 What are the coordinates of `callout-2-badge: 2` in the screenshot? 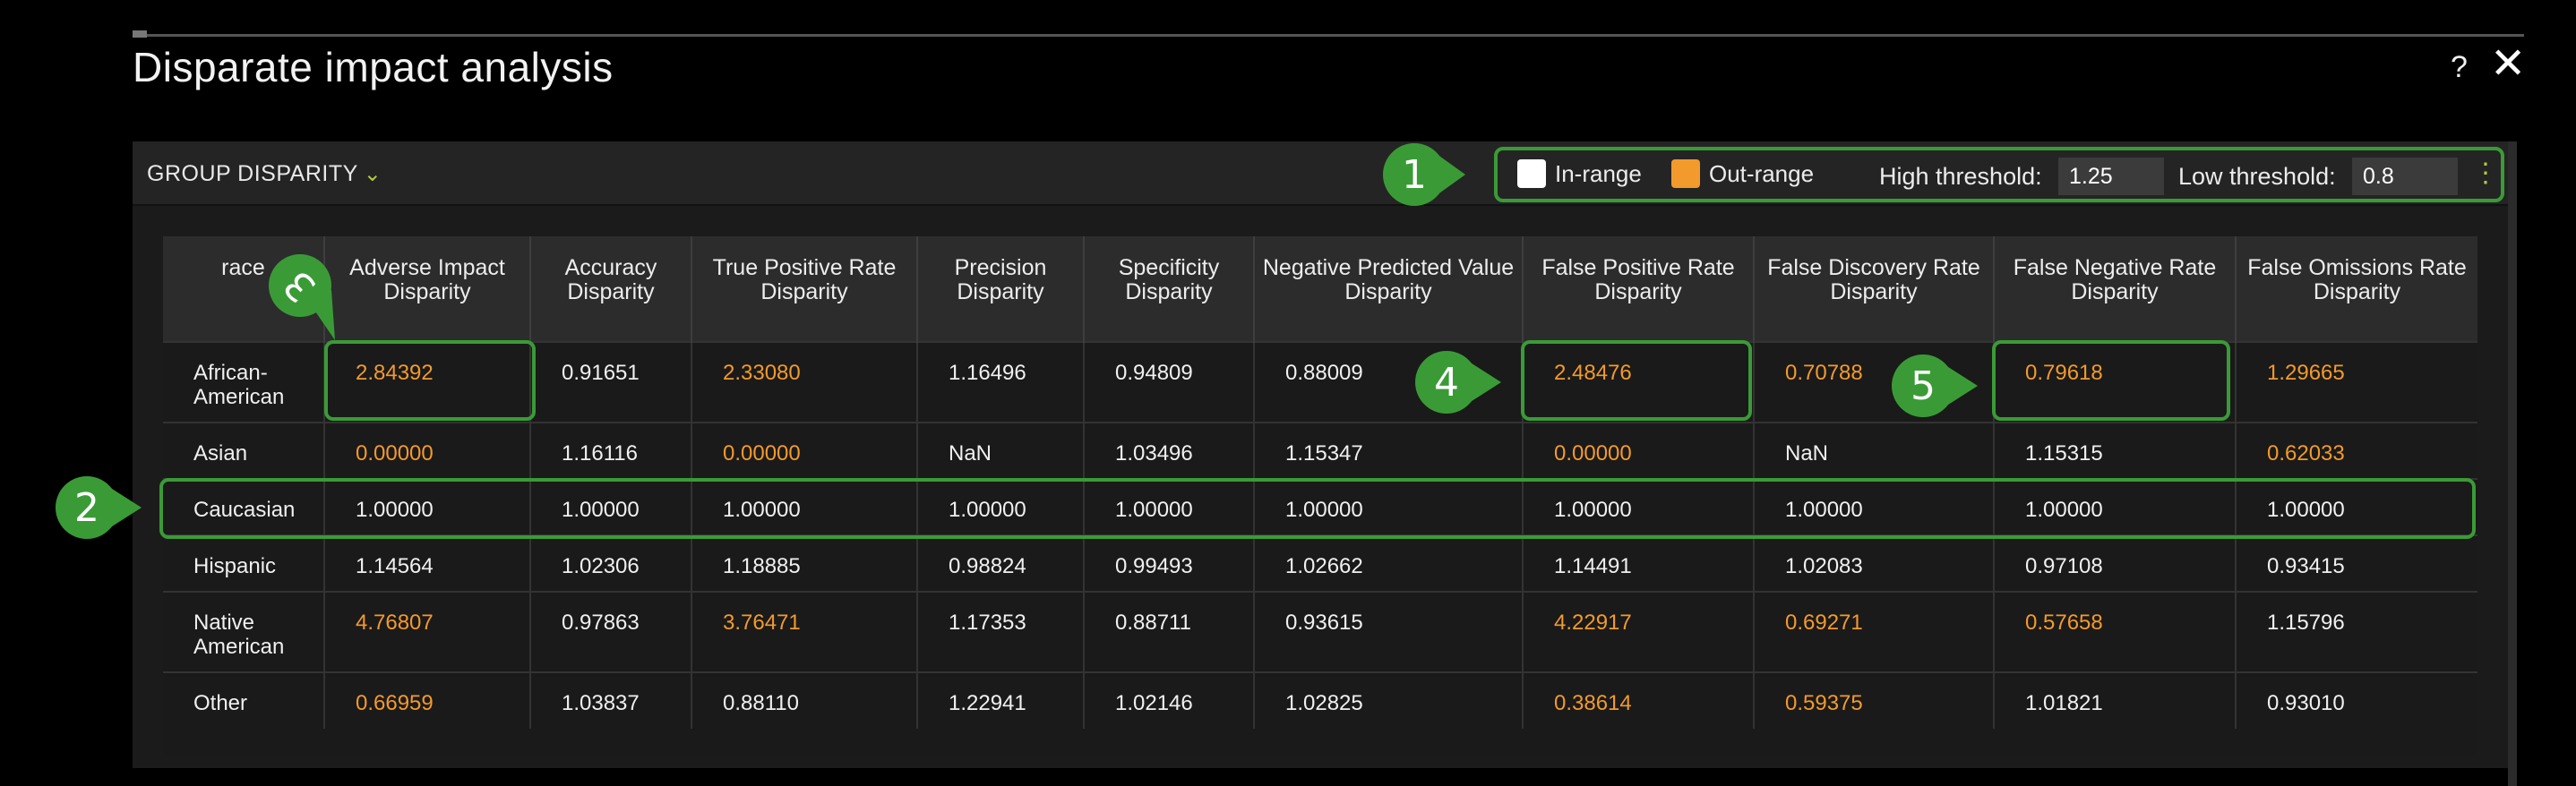 It's located at (99, 507).